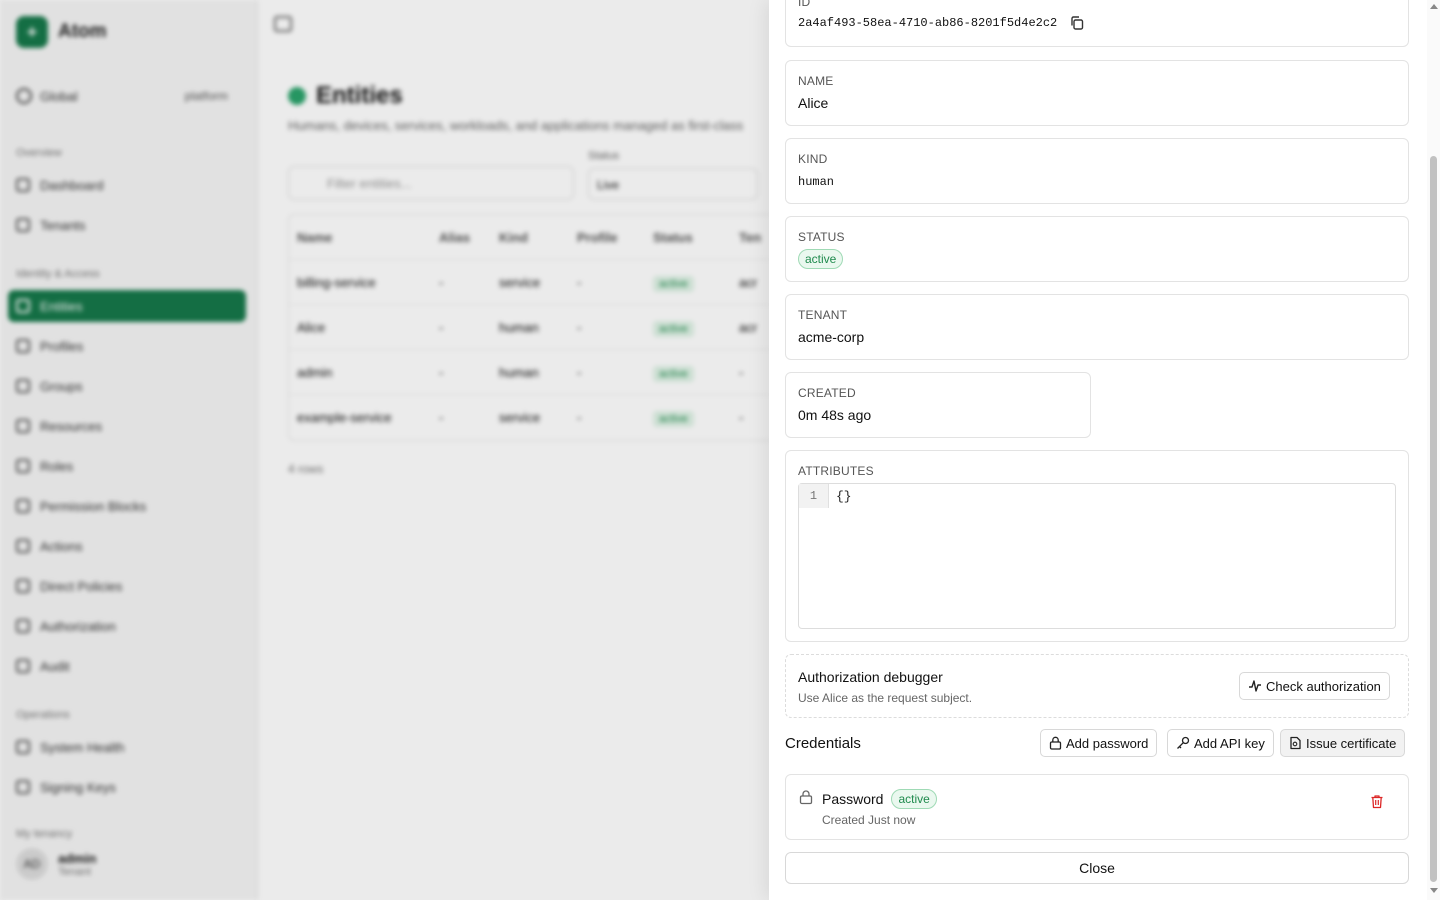 The height and width of the screenshot is (900, 1440). I want to click on attributes-field: Attributes 1 {}, so click(1097, 546).